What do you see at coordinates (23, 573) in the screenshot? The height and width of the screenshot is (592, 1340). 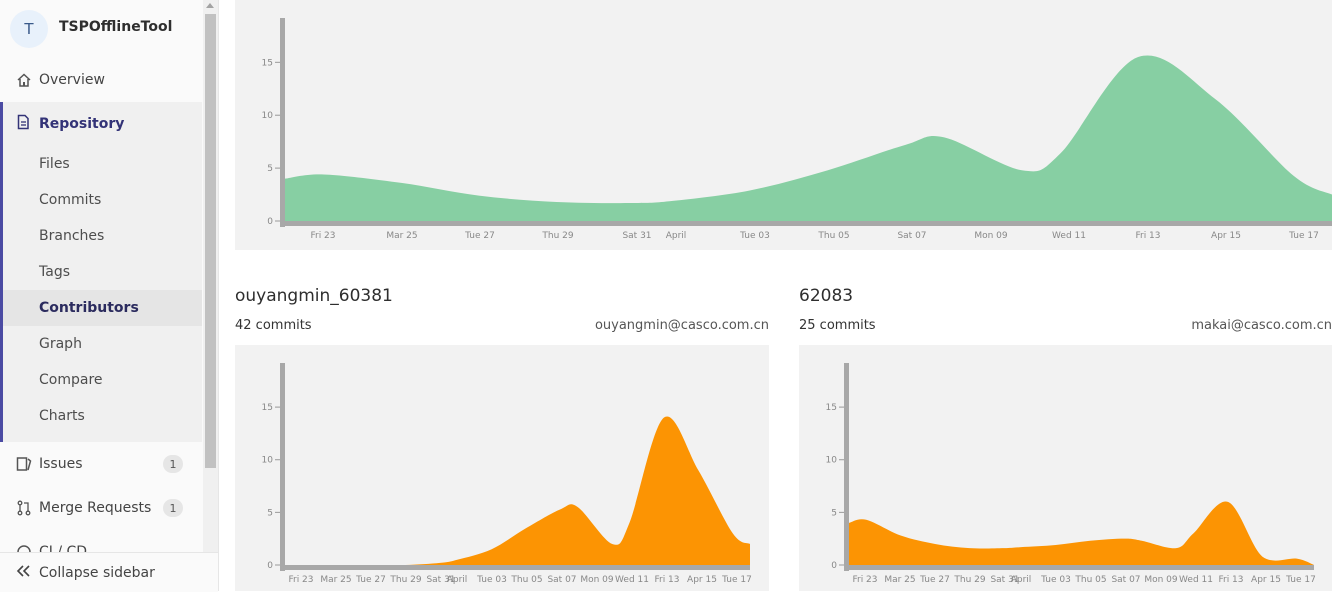 I see `double-chevron-left-icon` at bounding box center [23, 573].